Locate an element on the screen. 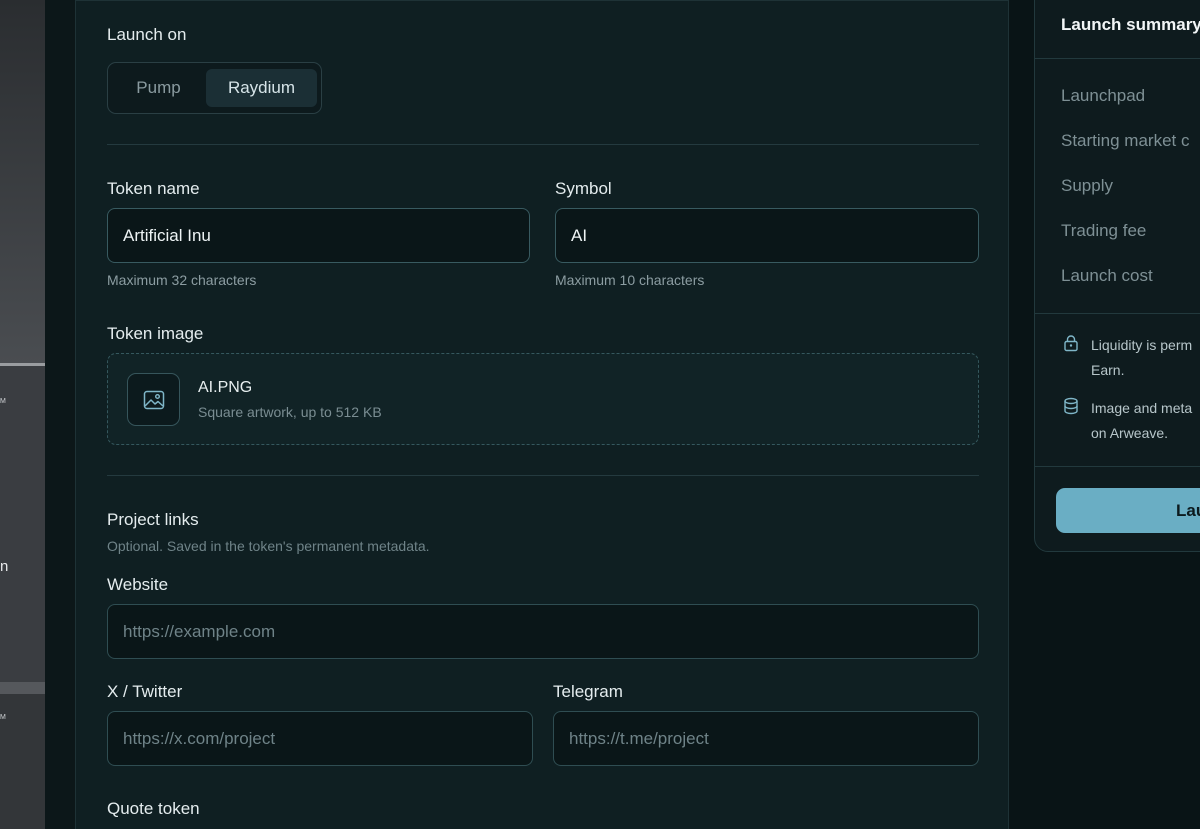 Image resolution: width=1200 pixels, height=829 pixels. image-icon is located at coordinates (153, 399).